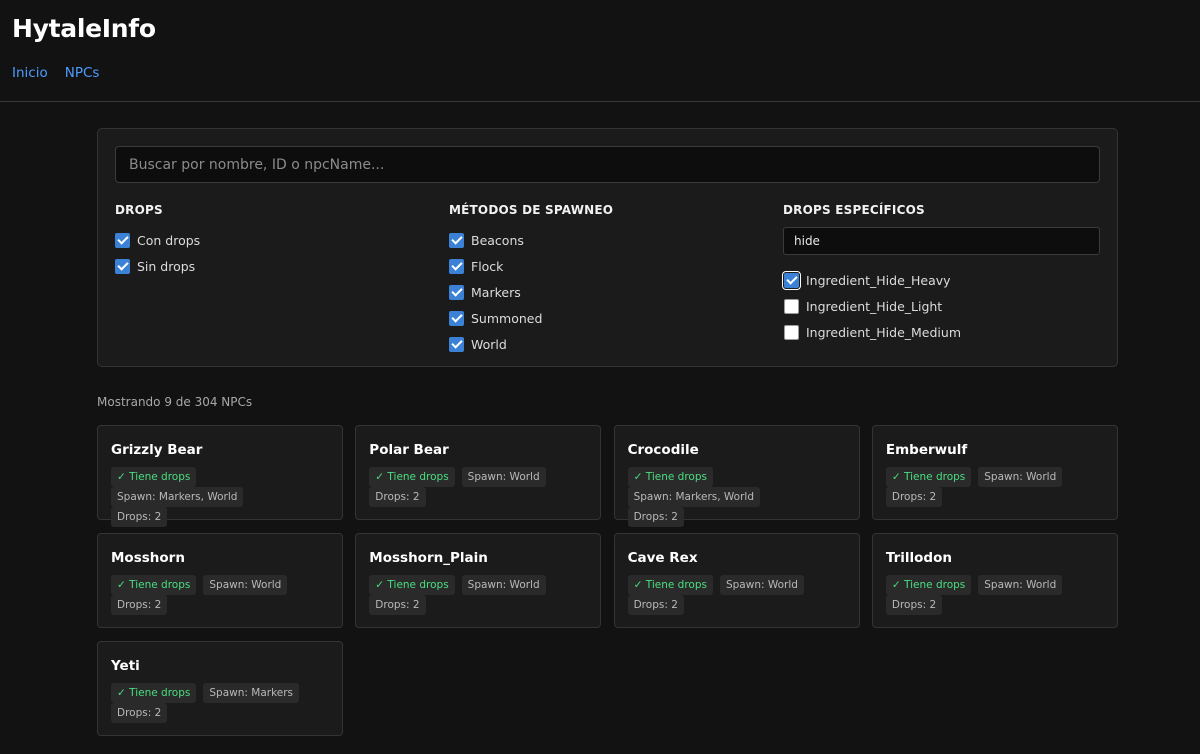 This screenshot has height=754, width=1200. Describe the element at coordinates (157, 450) in the screenshot. I see `npc-name: Grizzly Bear` at that location.